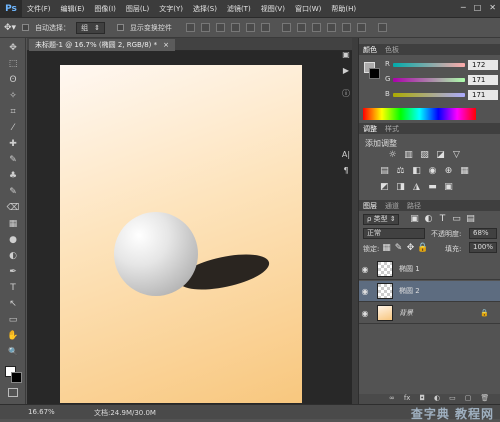 The image size is (500, 422). I want to click on marquee-tool-icon: ⬚, so click(13, 64).